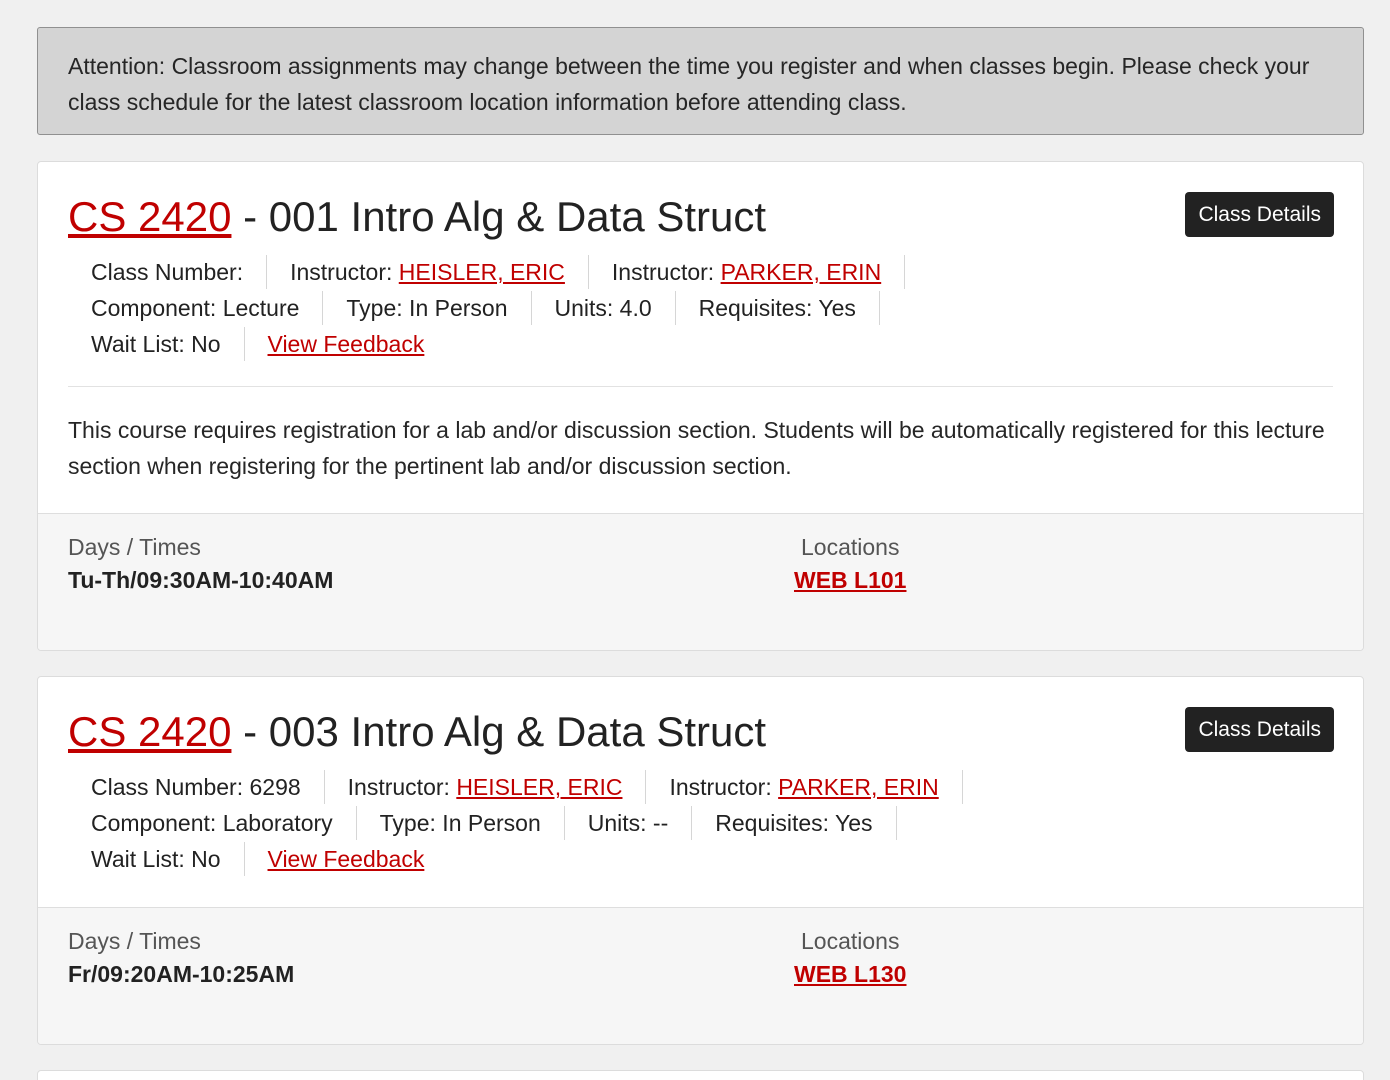  Describe the element at coordinates (499, 216) in the screenshot. I see `section-title-text: - 001 Intro Alg & Data Struct` at that location.